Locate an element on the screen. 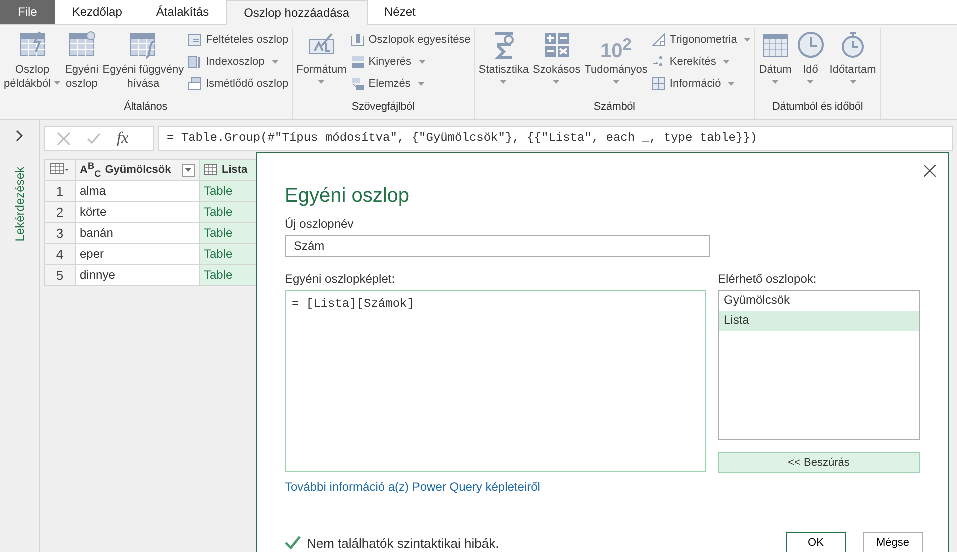 This screenshot has height=552, width=957. insert-button: << Beszúrás is located at coordinates (819, 462).